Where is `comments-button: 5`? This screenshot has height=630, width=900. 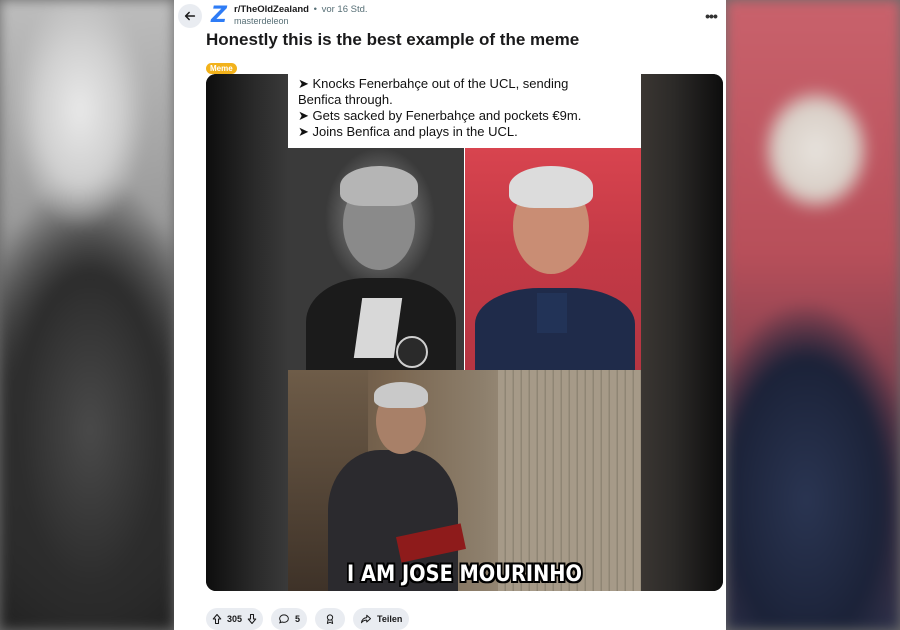 comments-button: 5 is located at coordinates (289, 619).